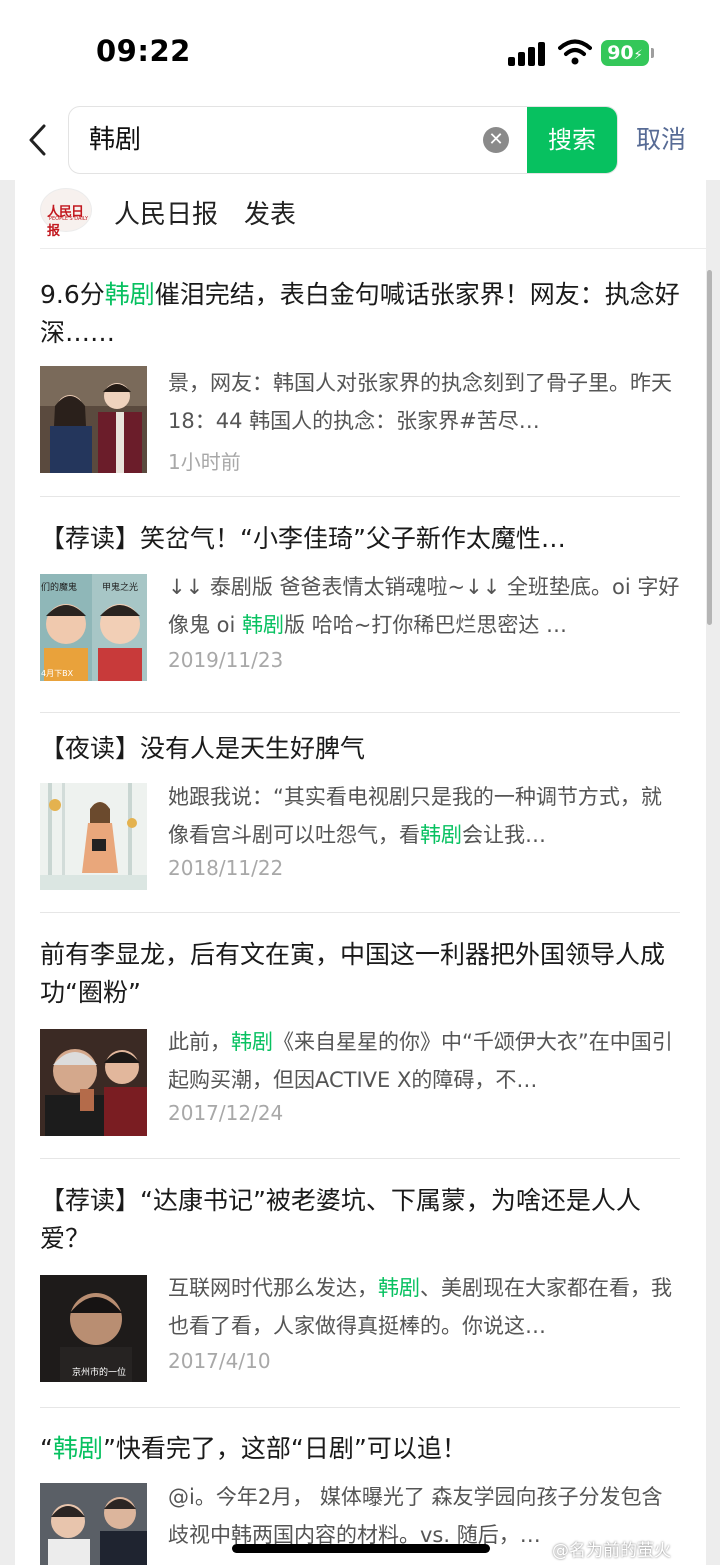 This screenshot has width=720, height=1565. I want to click on publisher-suffix: 发表, so click(270, 215).